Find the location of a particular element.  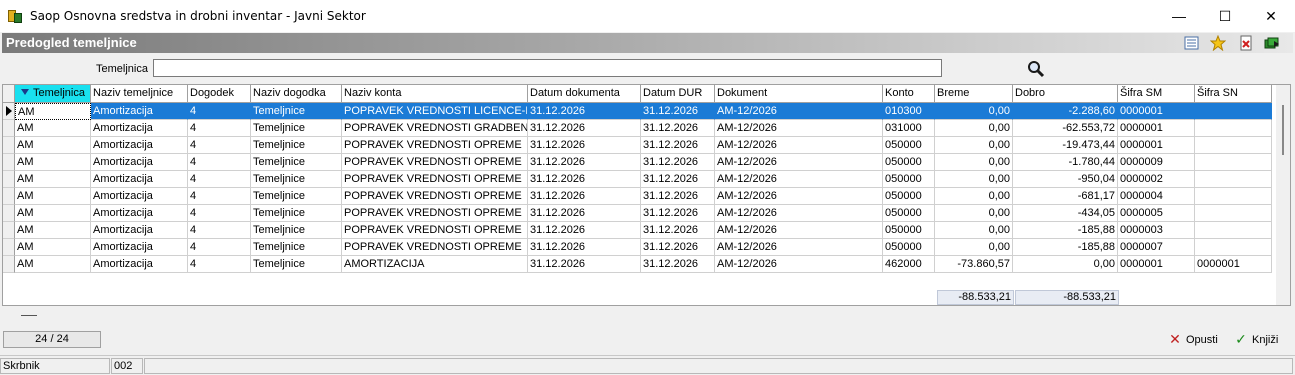

favorite-star-icon is located at coordinates (1218, 43).